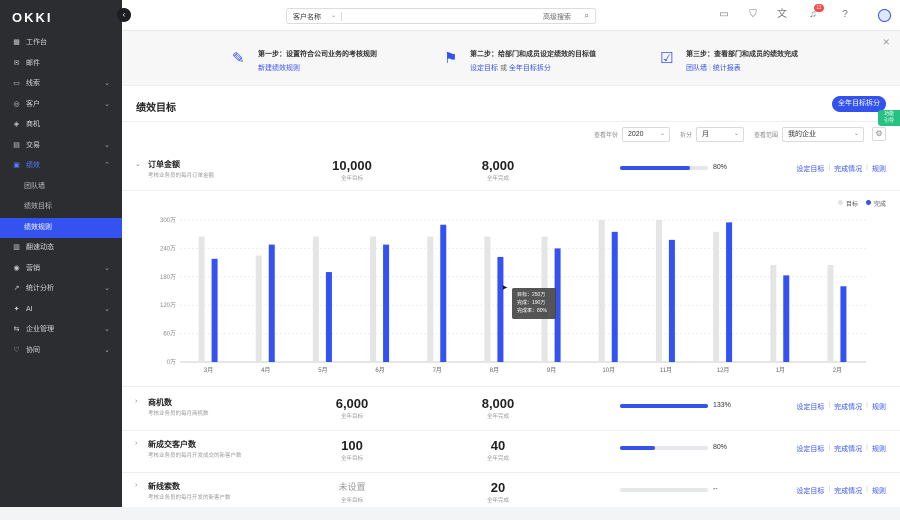  What do you see at coordinates (307, 17) in the screenshot?
I see `search-type-select: 客户名称` at bounding box center [307, 17].